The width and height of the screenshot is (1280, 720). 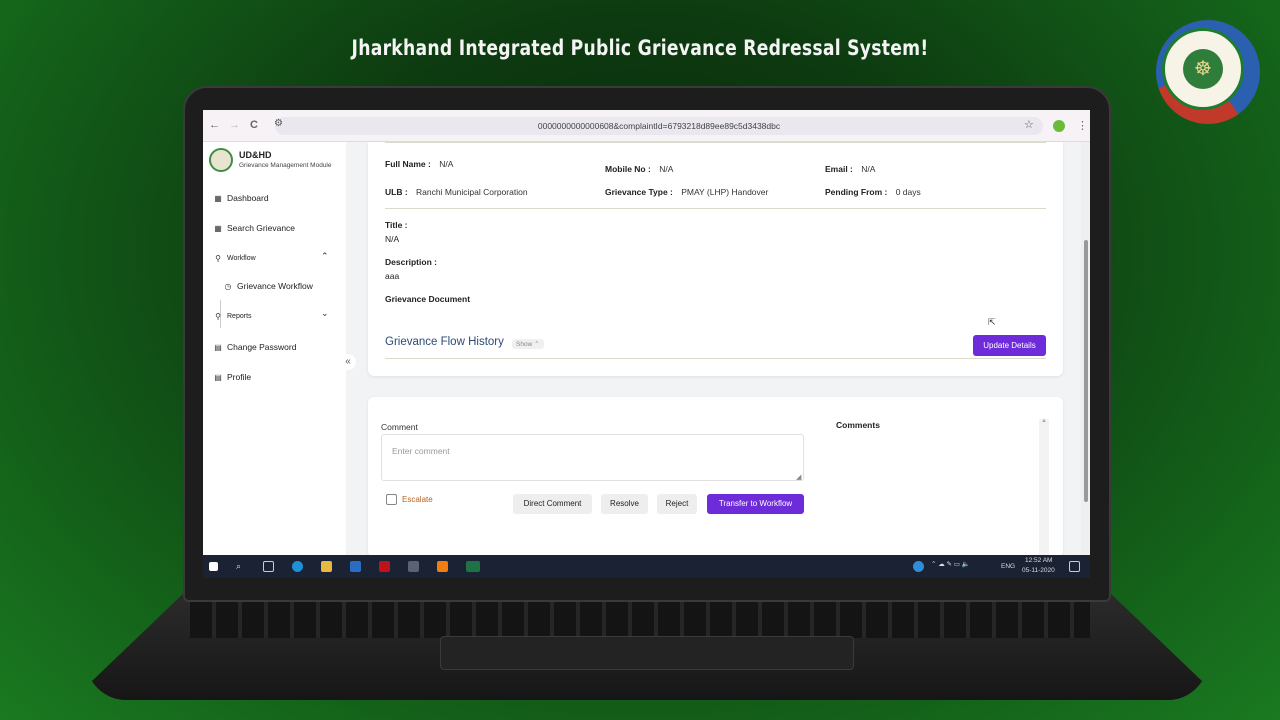 I want to click on comments-scrollbar, so click(x=1044, y=488).